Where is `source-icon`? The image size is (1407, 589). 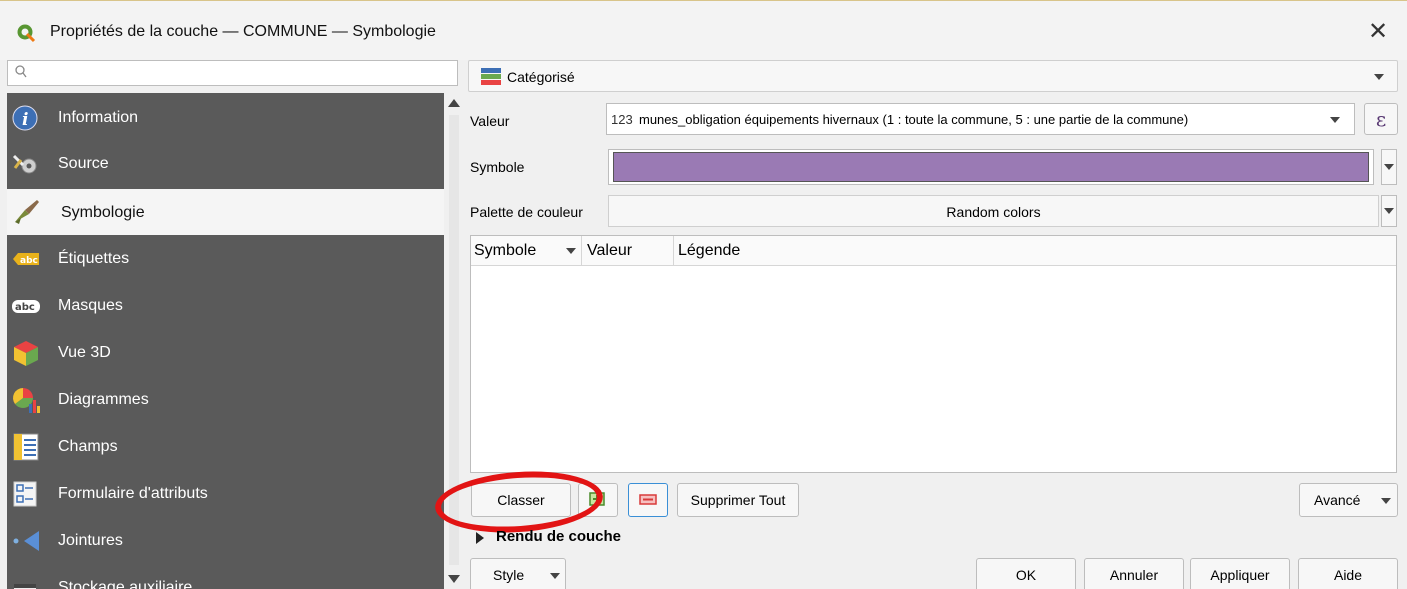
source-icon is located at coordinates (24, 164).